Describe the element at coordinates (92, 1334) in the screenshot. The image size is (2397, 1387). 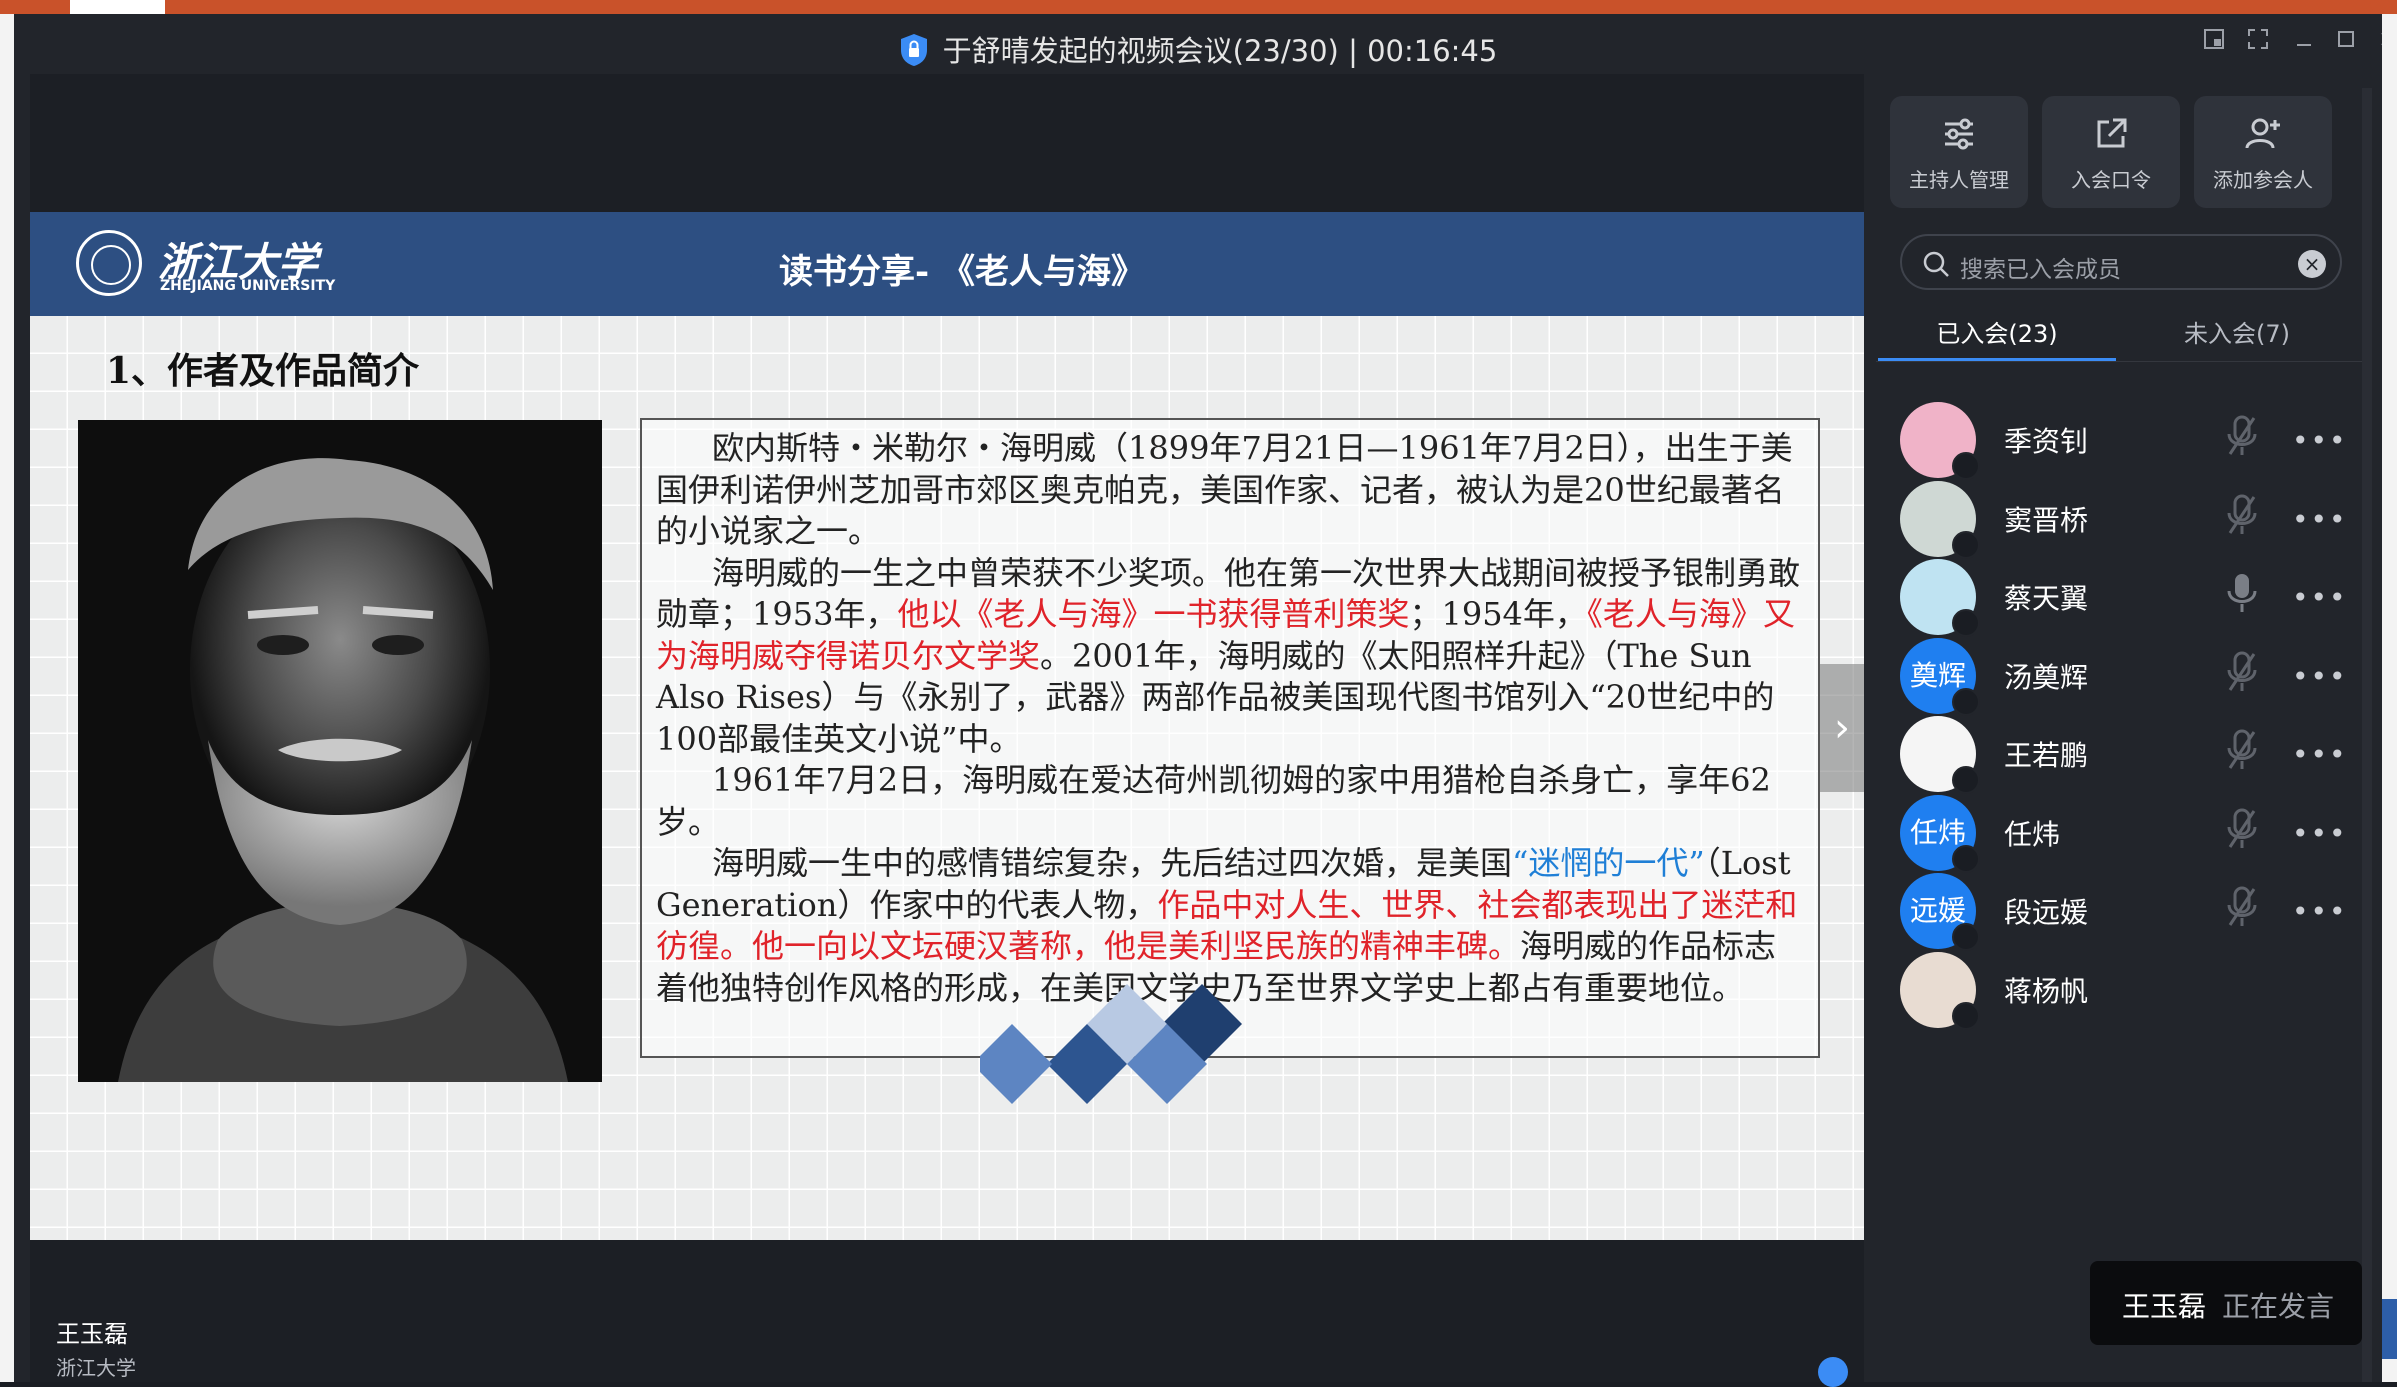
I see `speaker-name: 王玉磊` at that location.